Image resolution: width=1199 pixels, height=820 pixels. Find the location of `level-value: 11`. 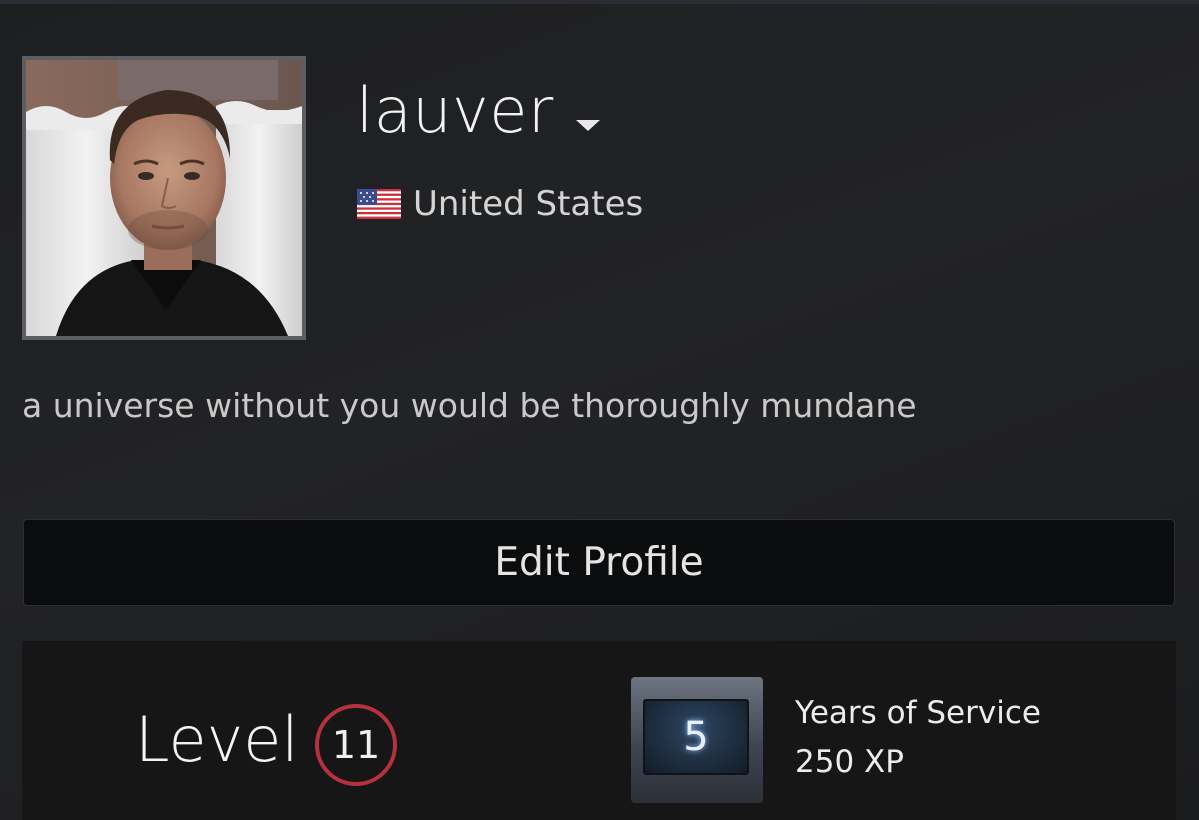

level-value: 11 is located at coordinates (356, 745).